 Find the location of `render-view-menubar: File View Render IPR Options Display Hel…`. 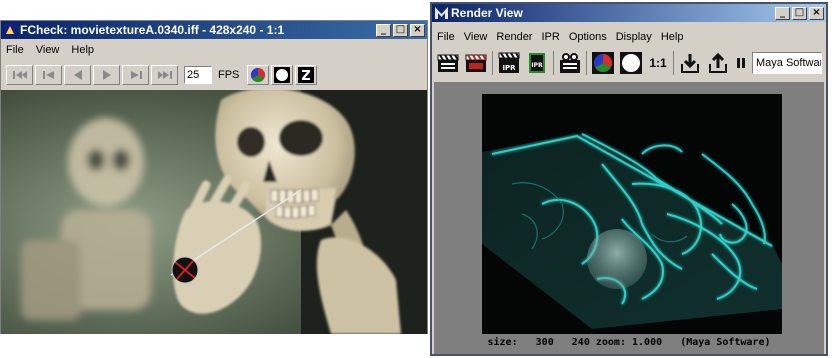

render-view-menubar: File View Render IPR Options Display Hel… is located at coordinates (629, 37).